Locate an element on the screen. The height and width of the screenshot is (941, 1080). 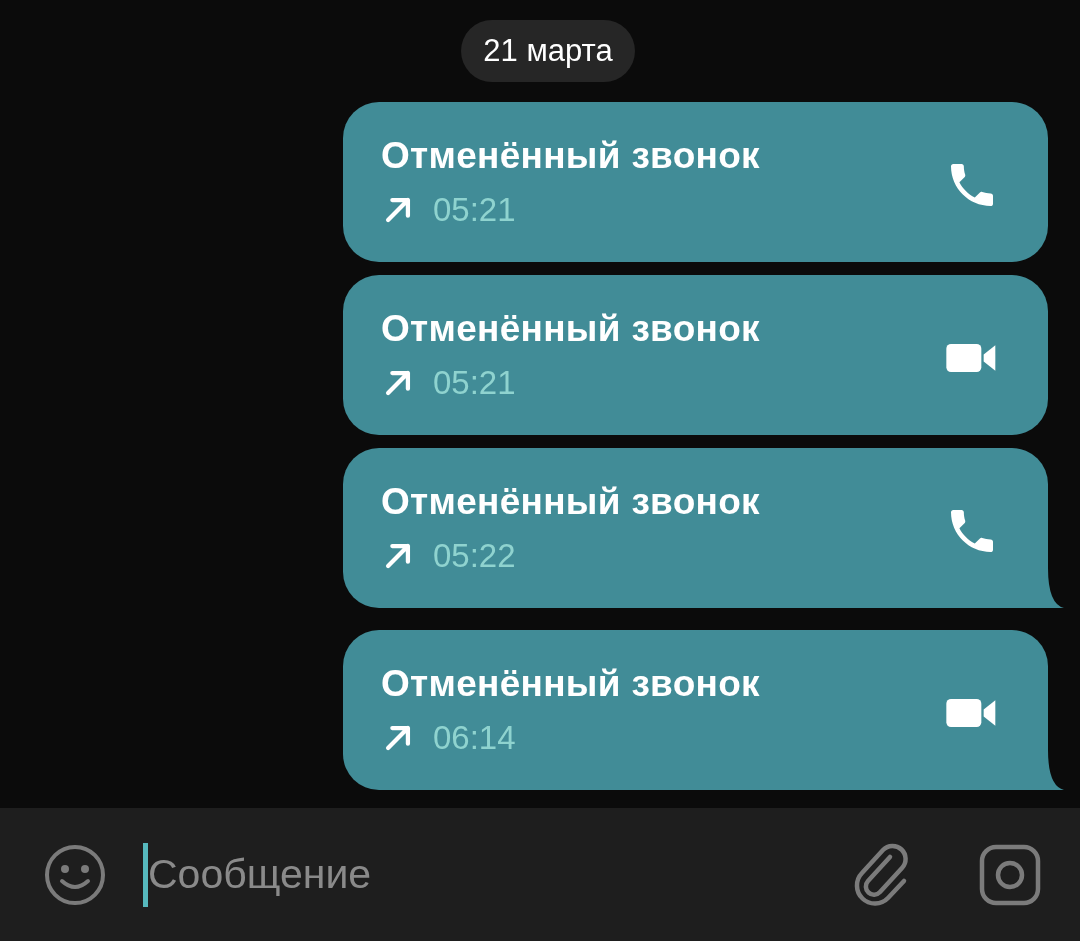
text-cursor is located at coordinates (145, 874).